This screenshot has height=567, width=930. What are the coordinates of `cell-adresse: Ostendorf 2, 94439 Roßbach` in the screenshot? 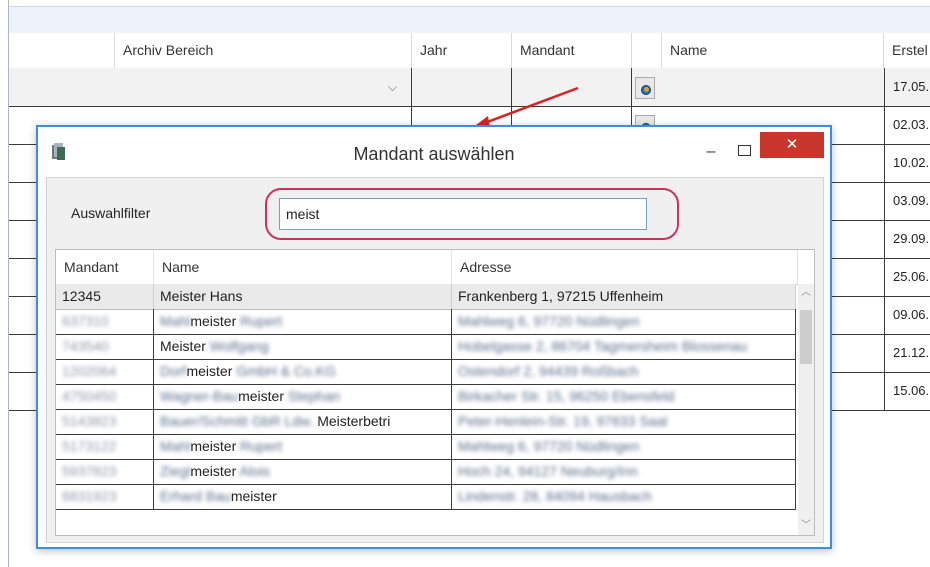 It's located at (624, 371).